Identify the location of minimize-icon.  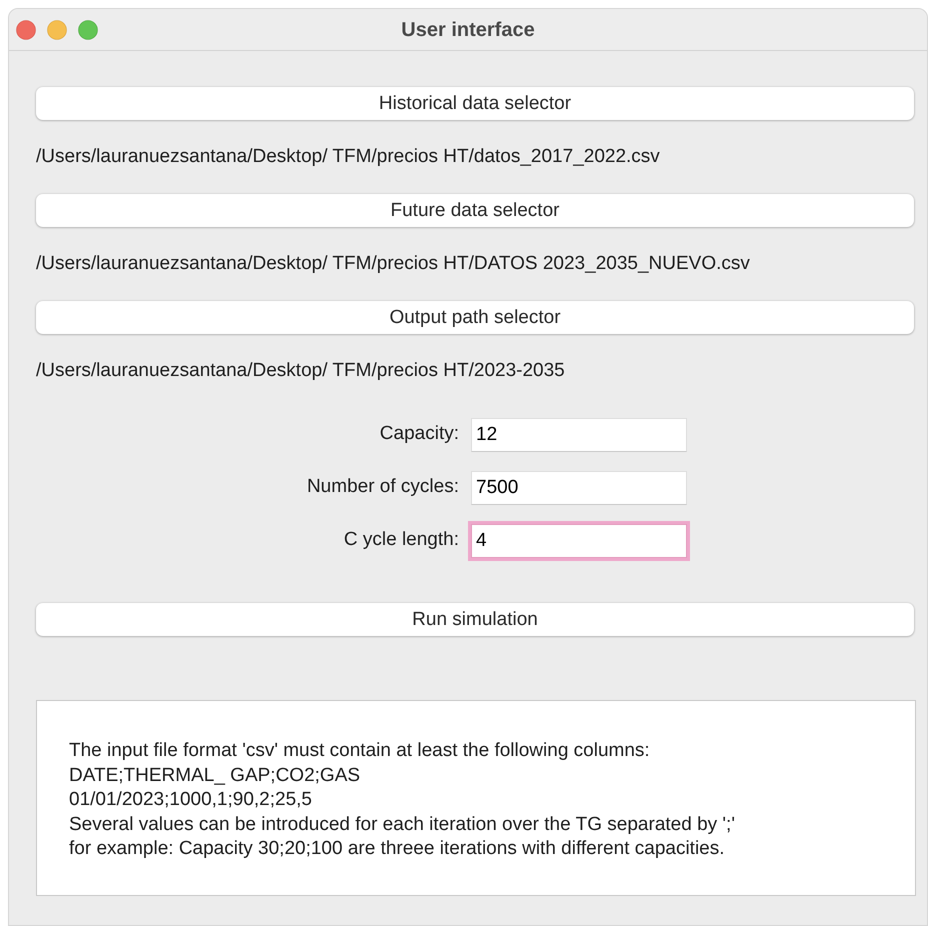
(57, 30).